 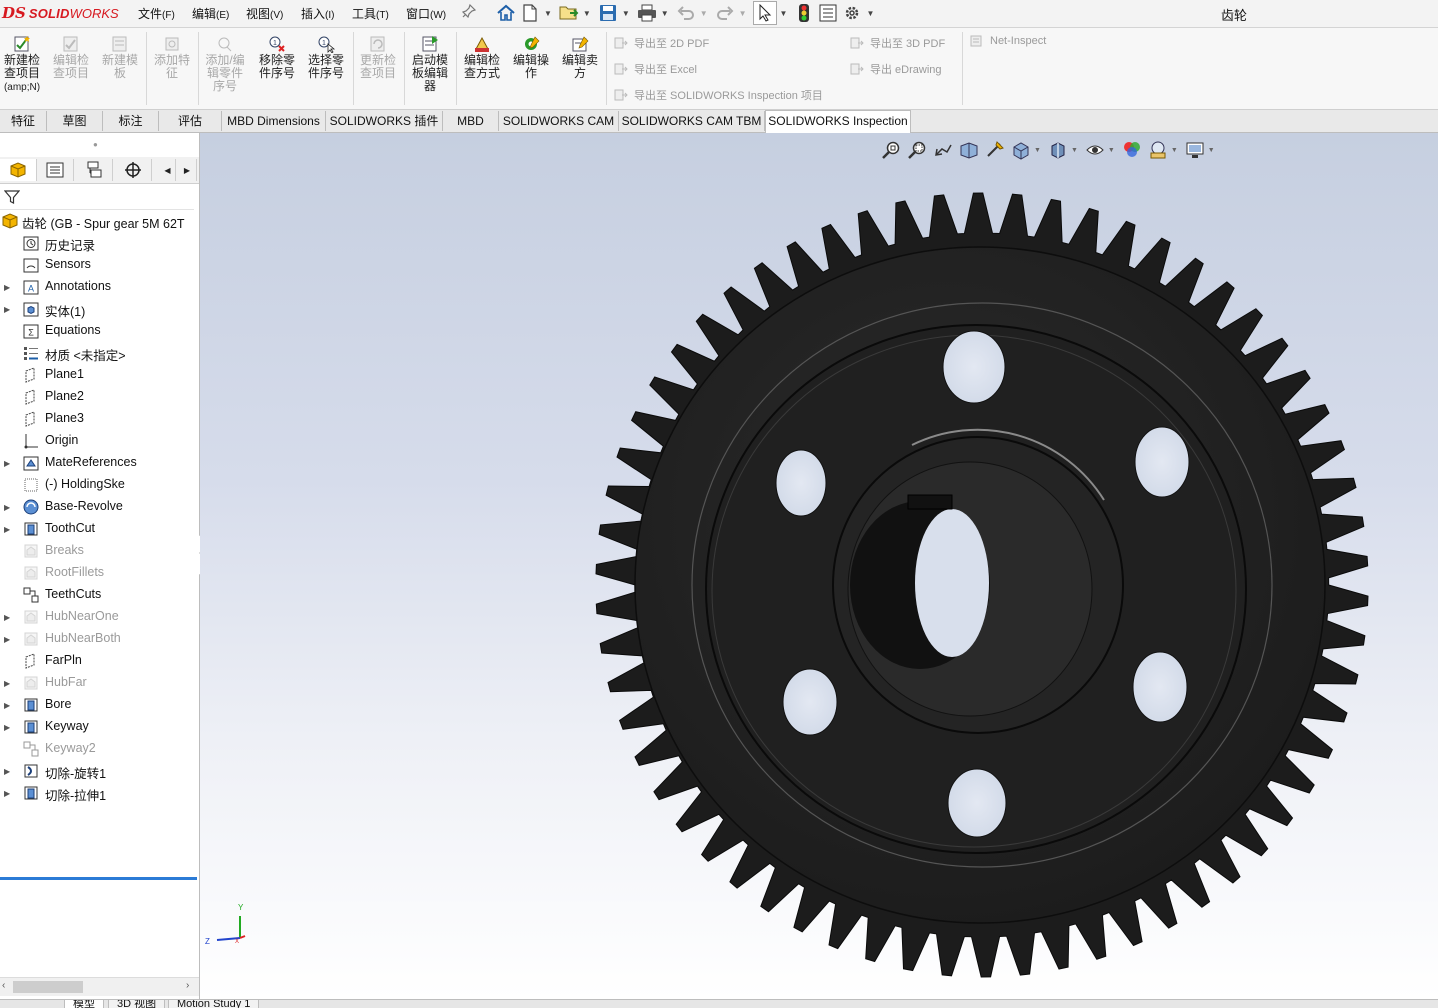 I want to click on tree-node: ▶ 切除-旋转1, so click(x=99, y=771).